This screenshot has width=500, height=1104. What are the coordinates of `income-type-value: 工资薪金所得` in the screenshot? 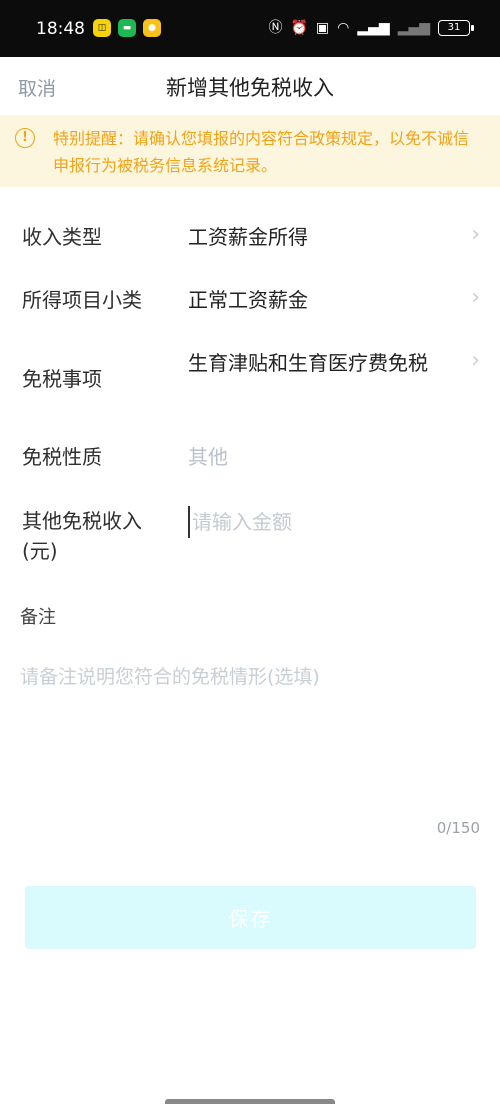 It's located at (248, 237).